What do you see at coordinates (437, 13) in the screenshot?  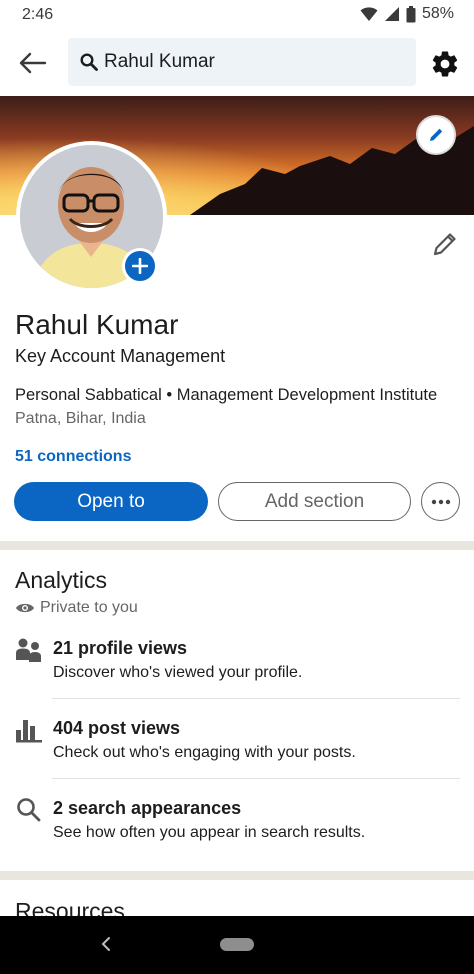 I see `battery-percent: 58%` at bounding box center [437, 13].